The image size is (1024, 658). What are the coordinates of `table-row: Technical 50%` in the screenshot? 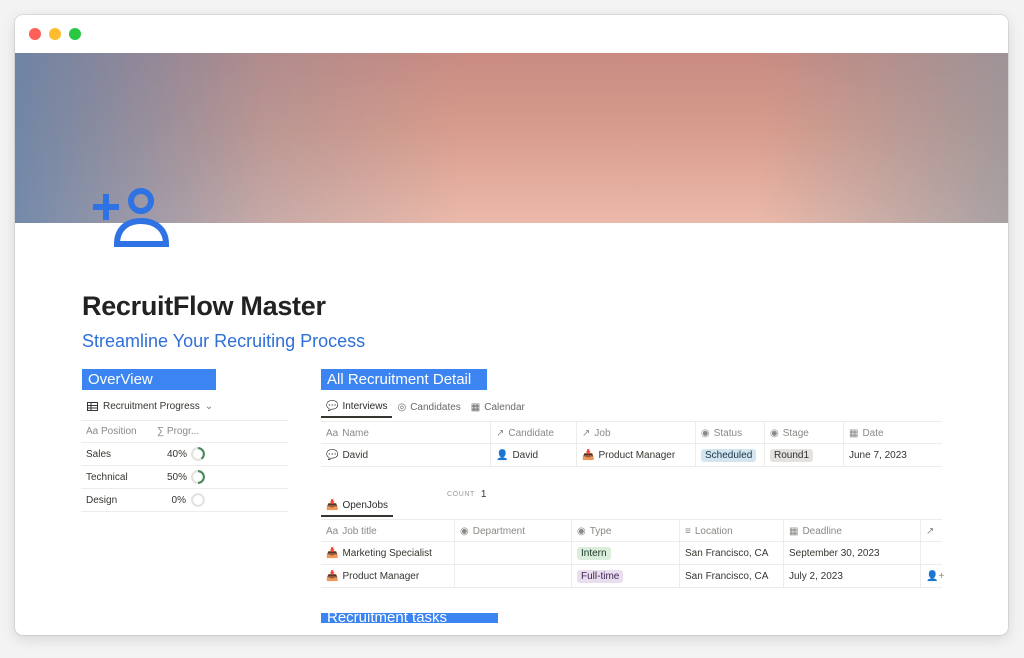 It's located at (184, 477).